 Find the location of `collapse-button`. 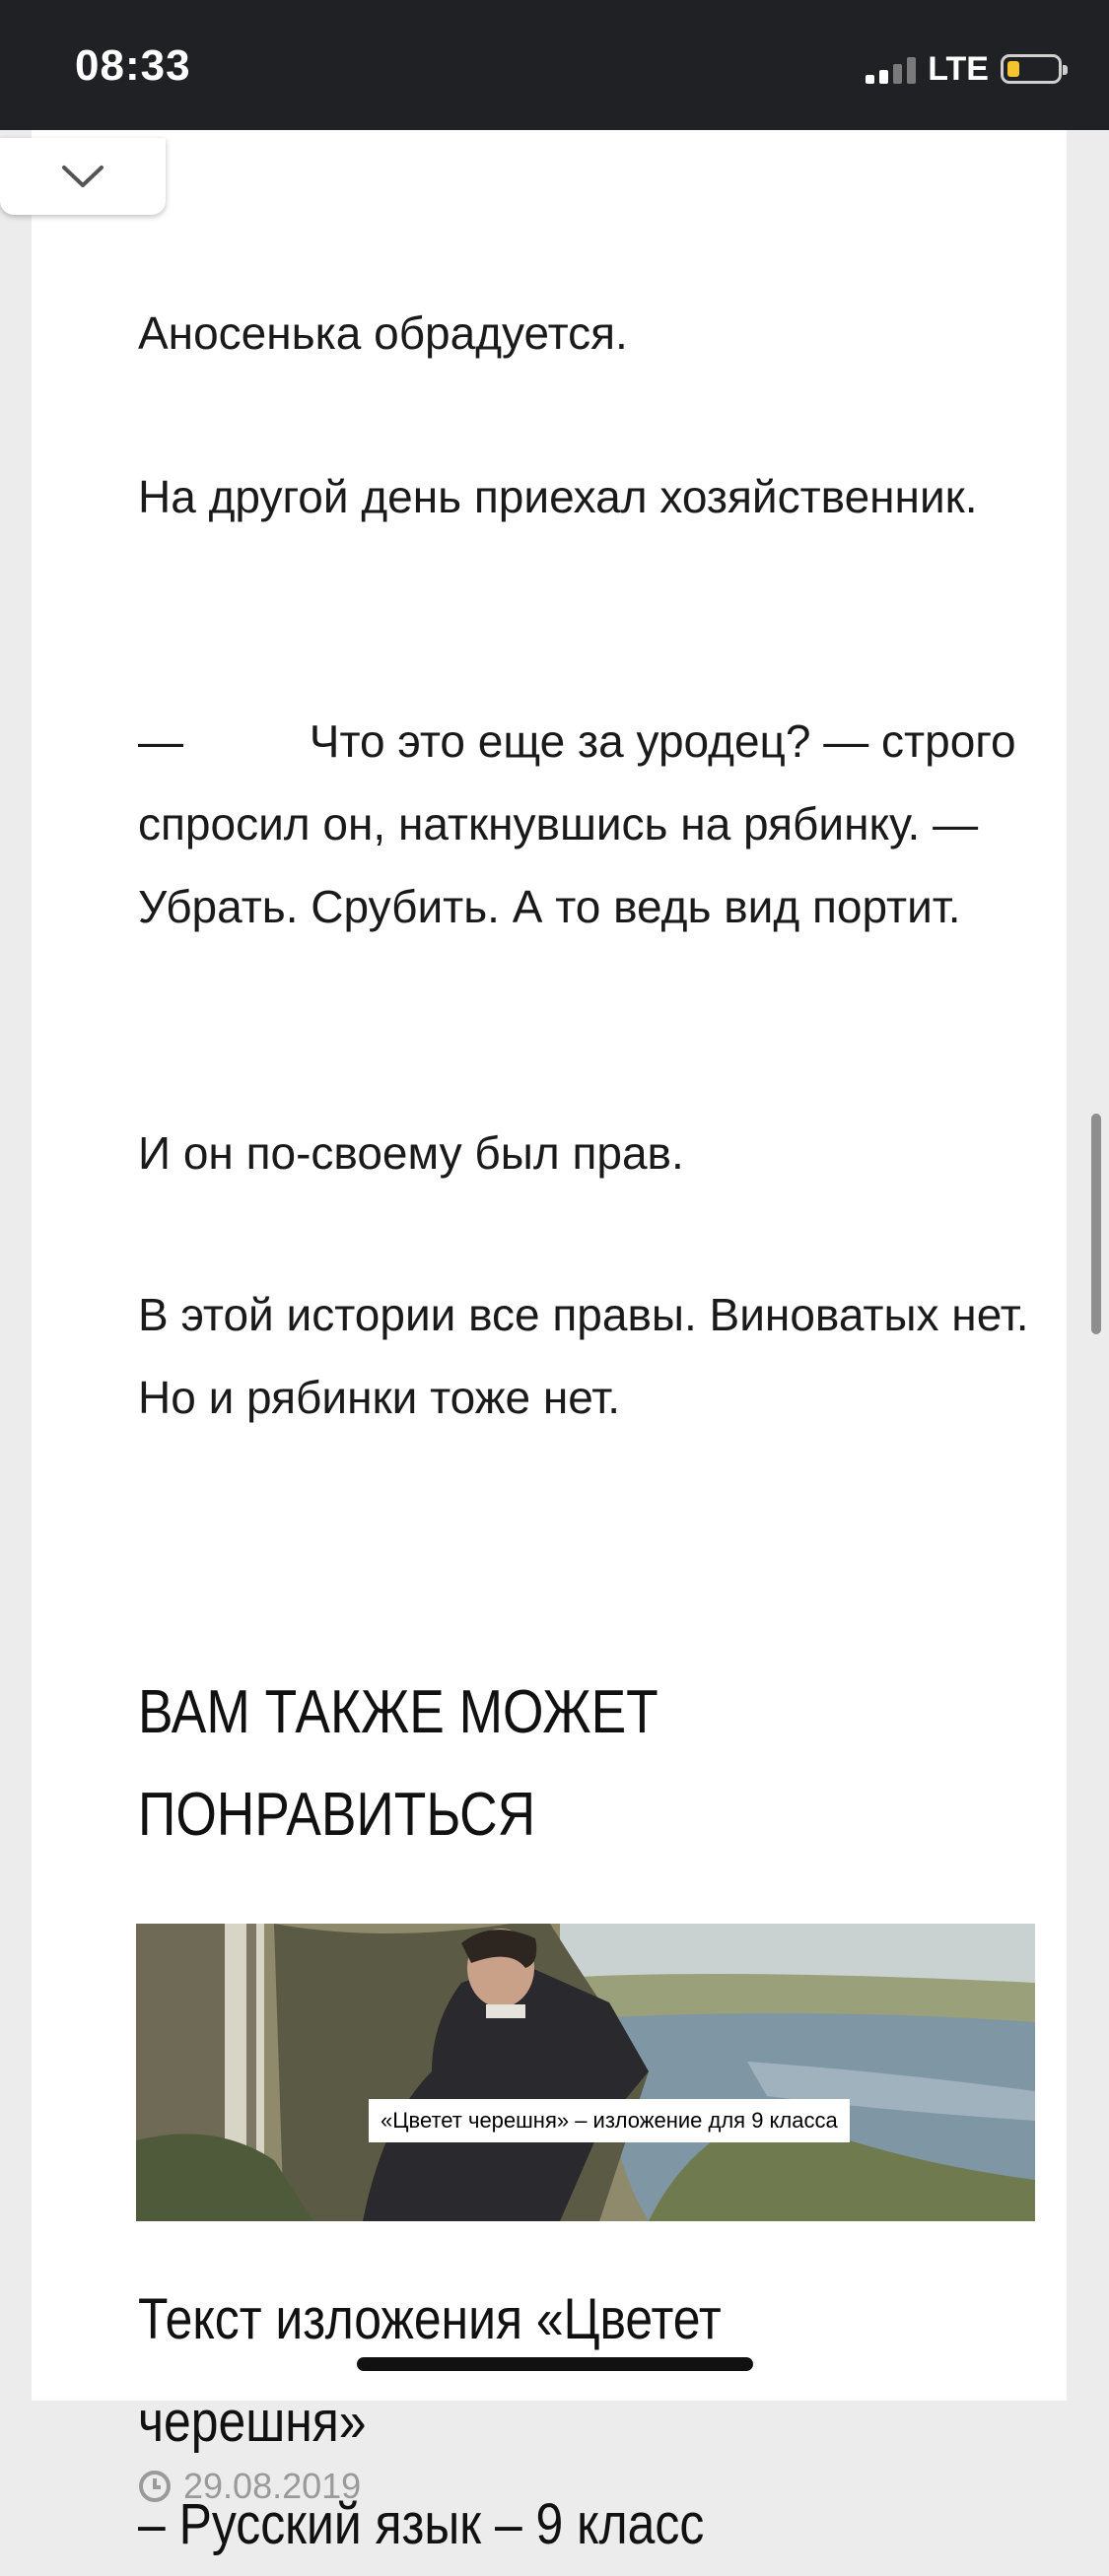

collapse-button is located at coordinates (83, 176).